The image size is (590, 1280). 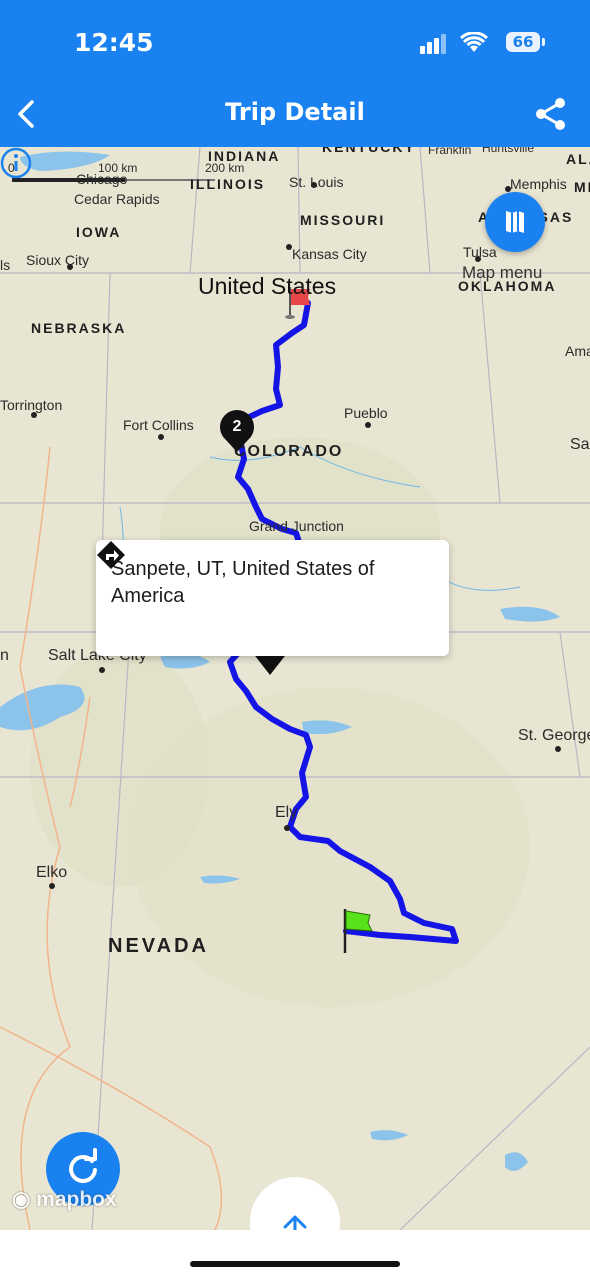 What do you see at coordinates (295, 112) in the screenshot?
I see `page-title: Trip Detail` at bounding box center [295, 112].